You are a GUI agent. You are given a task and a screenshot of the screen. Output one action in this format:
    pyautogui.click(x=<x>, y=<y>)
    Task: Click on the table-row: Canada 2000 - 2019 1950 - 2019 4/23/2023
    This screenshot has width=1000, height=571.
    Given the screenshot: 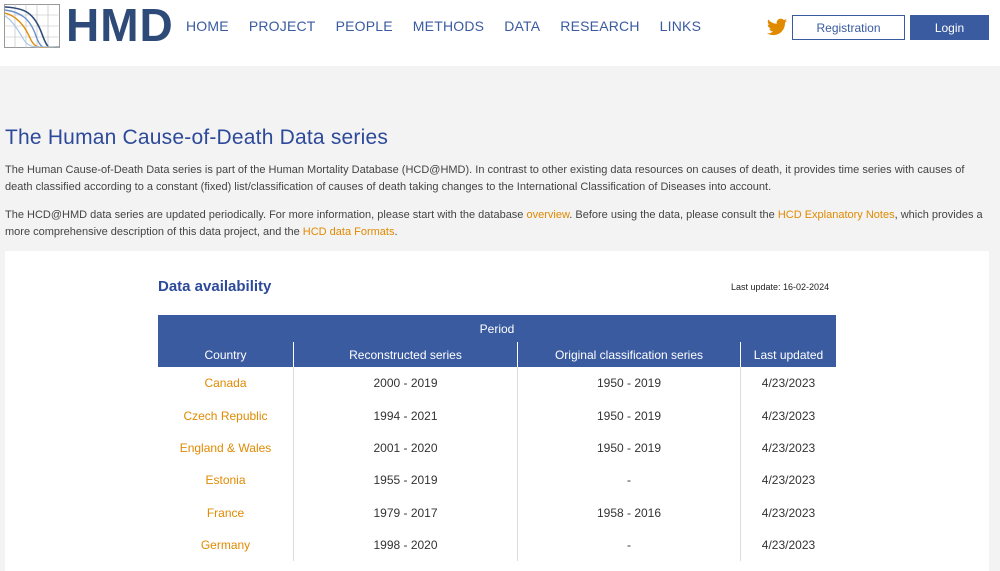 What is the action you would take?
    pyautogui.click(x=497, y=383)
    